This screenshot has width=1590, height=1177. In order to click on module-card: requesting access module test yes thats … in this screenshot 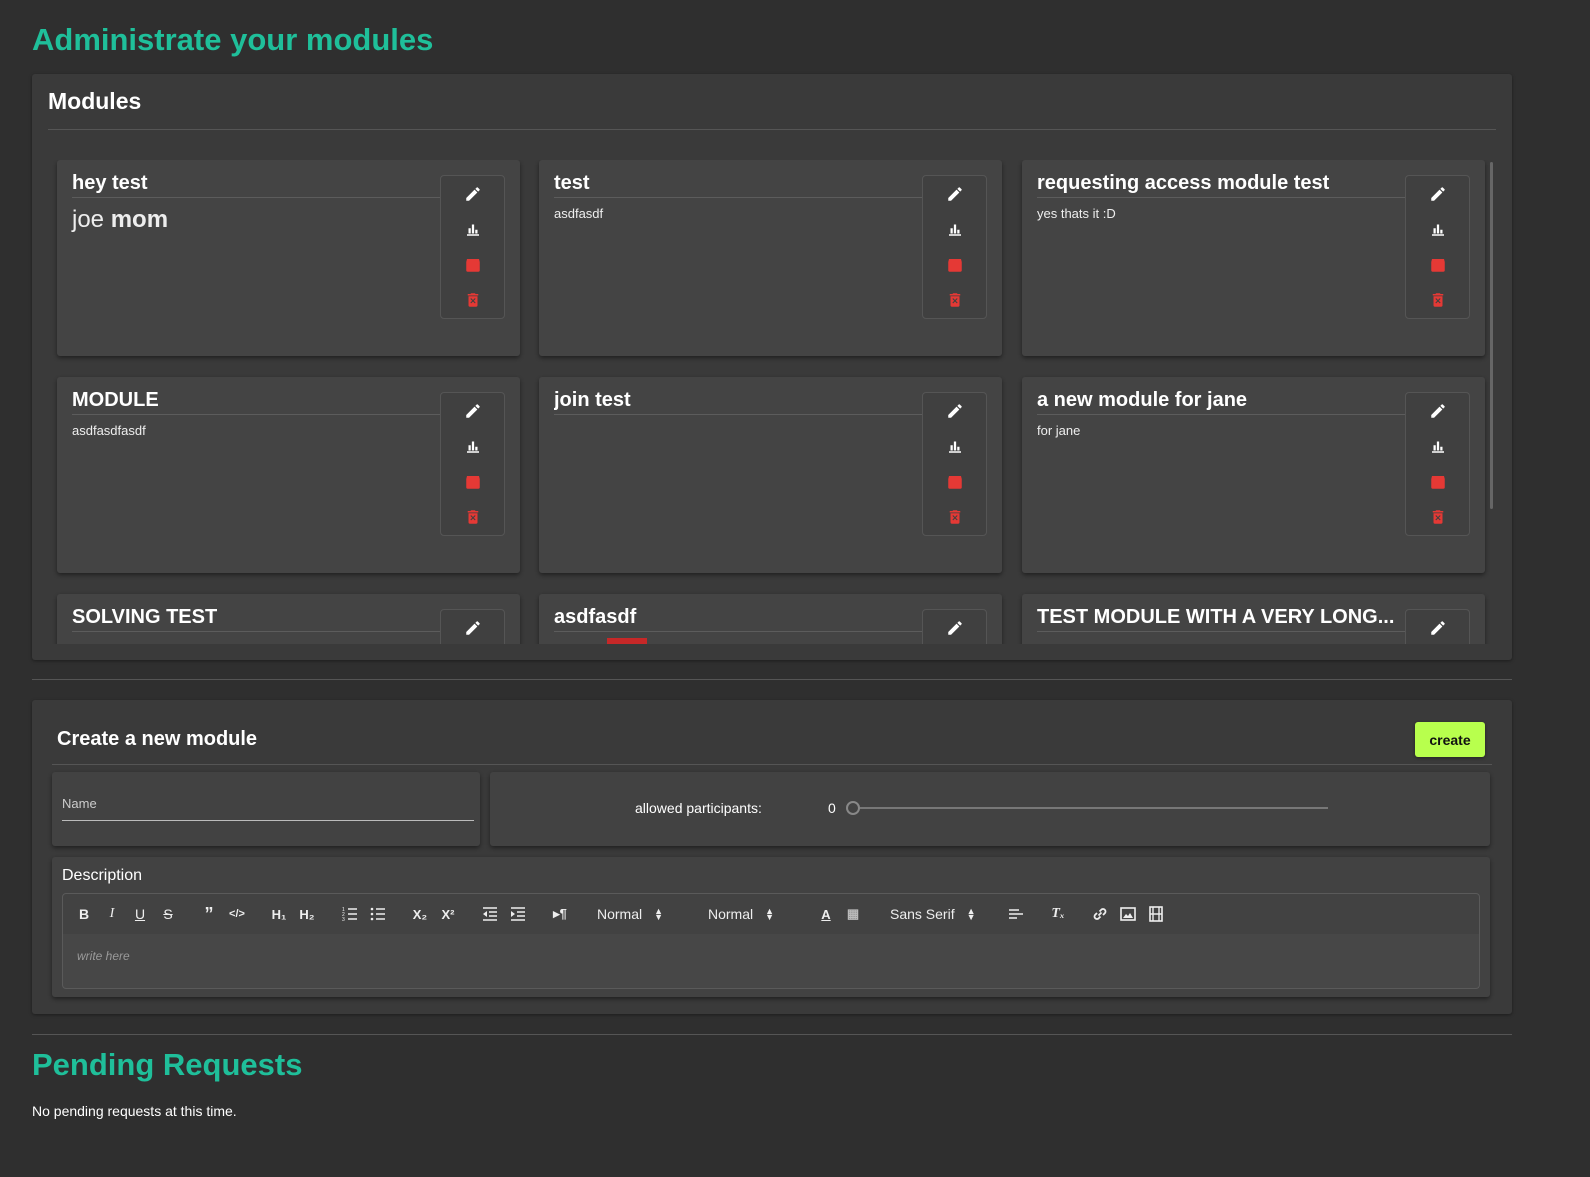, I will do `click(1253, 258)`.